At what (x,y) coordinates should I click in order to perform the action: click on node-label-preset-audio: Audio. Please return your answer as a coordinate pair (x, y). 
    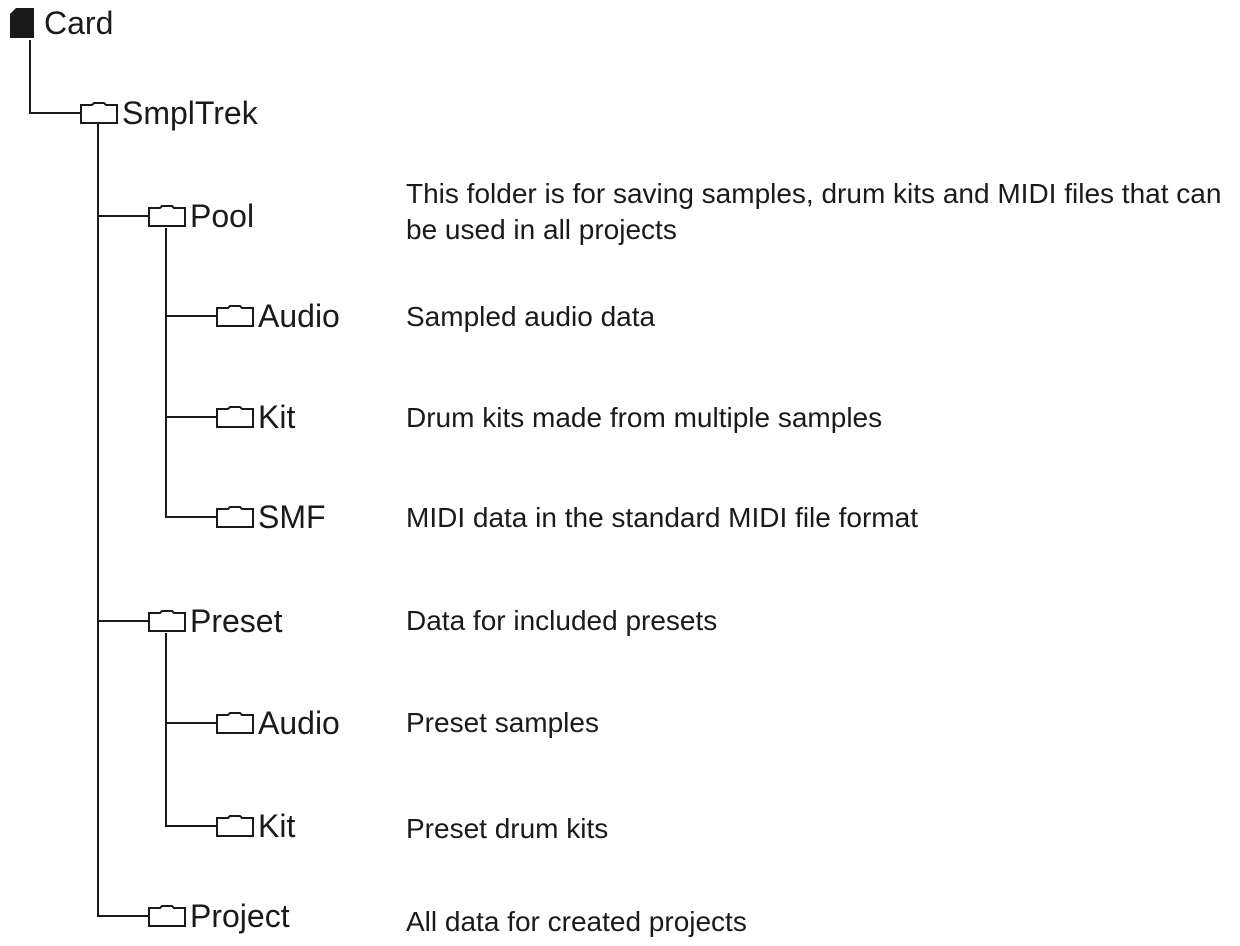
    Looking at the image, I should click on (299, 723).